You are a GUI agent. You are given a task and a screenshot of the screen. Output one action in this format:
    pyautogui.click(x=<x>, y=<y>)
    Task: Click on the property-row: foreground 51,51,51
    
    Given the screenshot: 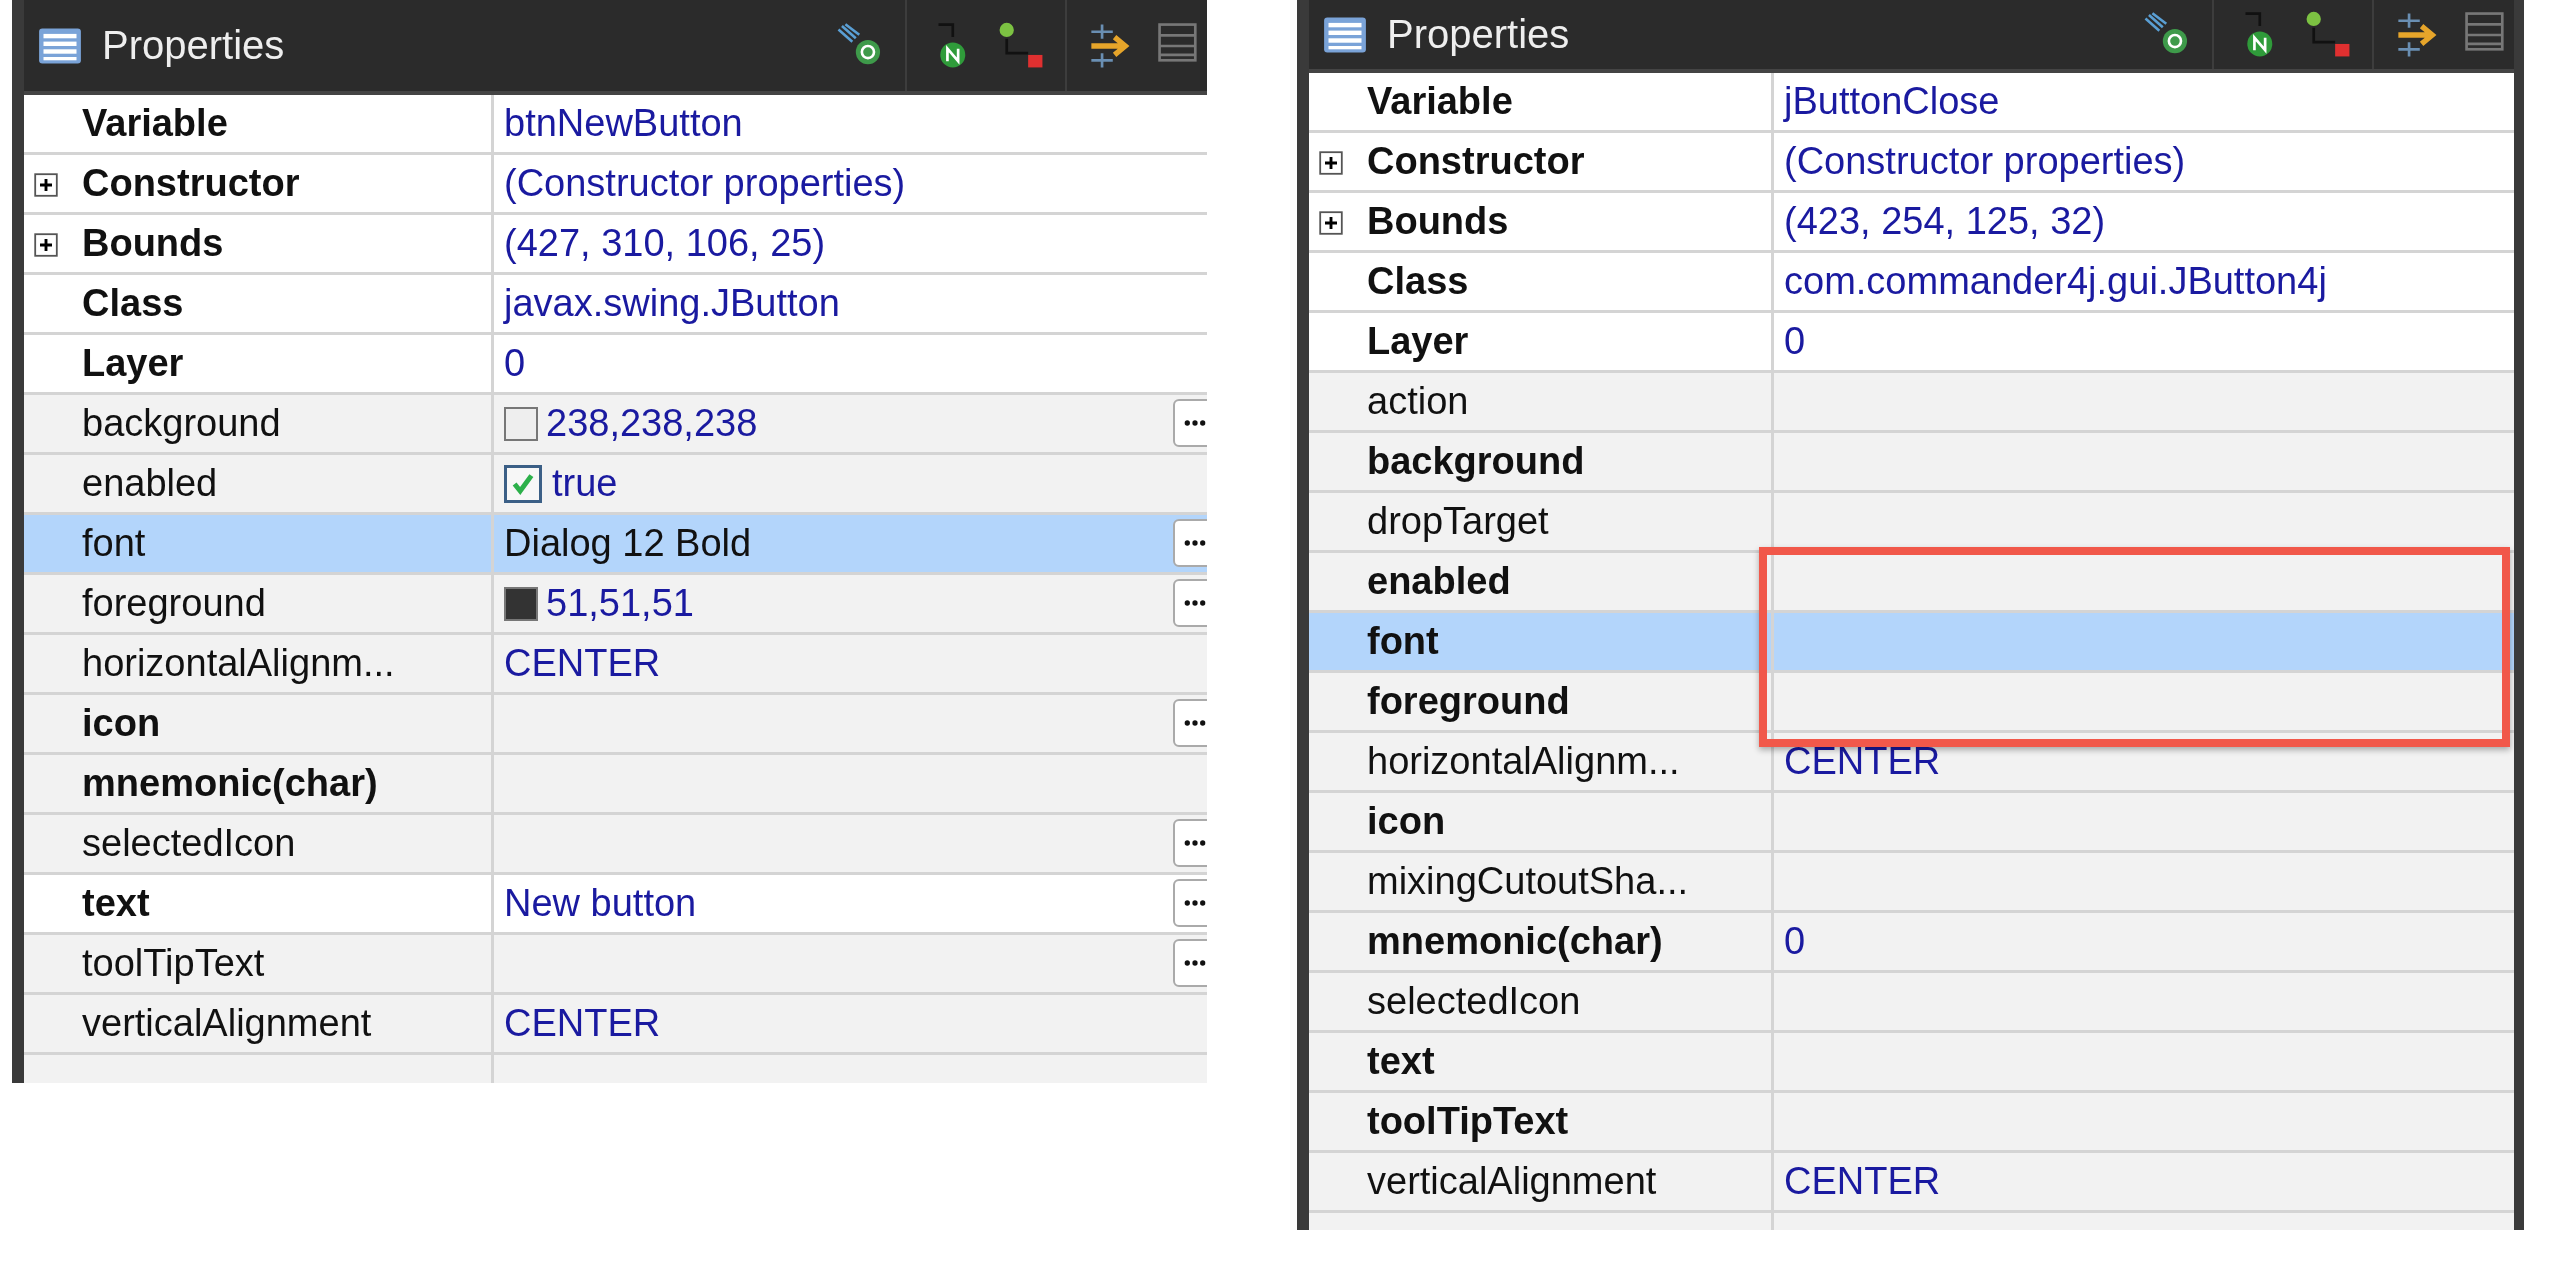 What is the action you would take?
    pyautogui.click(x=615, y=605)
    